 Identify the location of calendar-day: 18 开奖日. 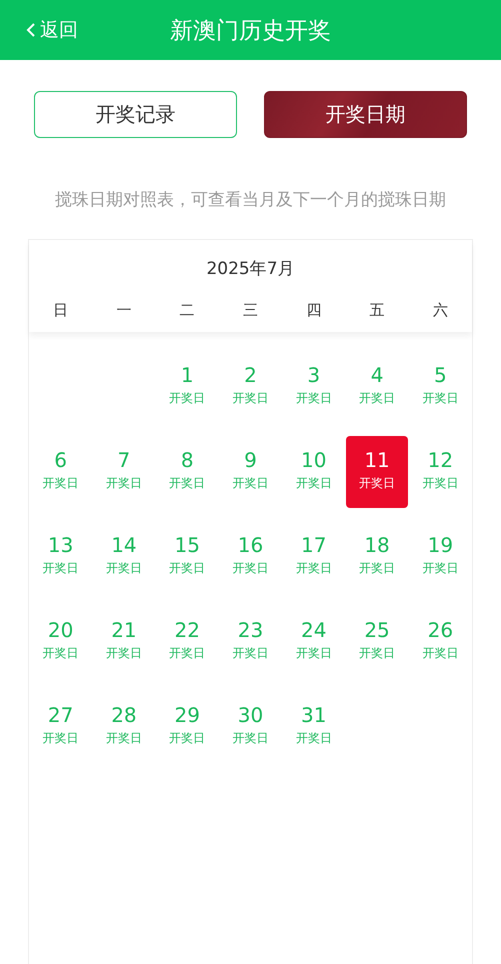
(377, 566).